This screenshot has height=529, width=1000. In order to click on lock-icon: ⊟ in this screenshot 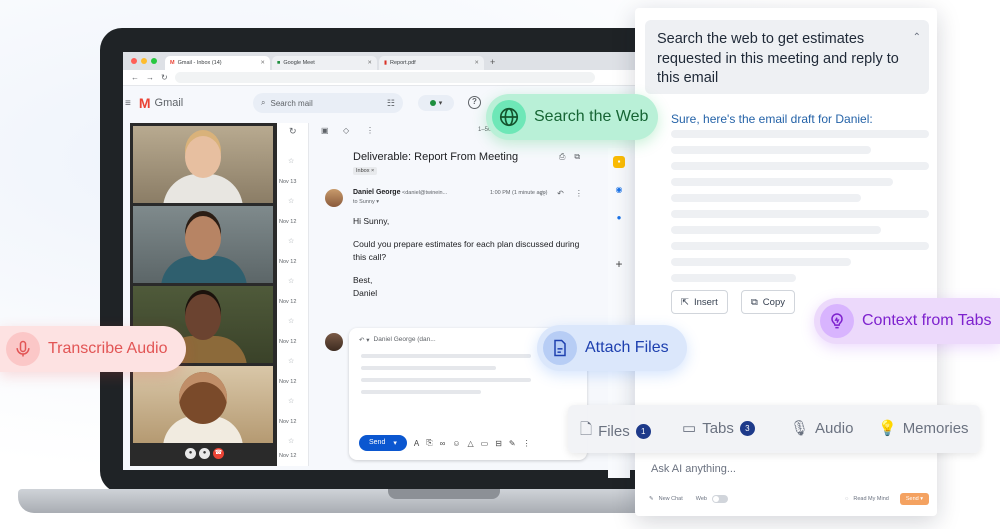, I will do `click(498, 443)`.